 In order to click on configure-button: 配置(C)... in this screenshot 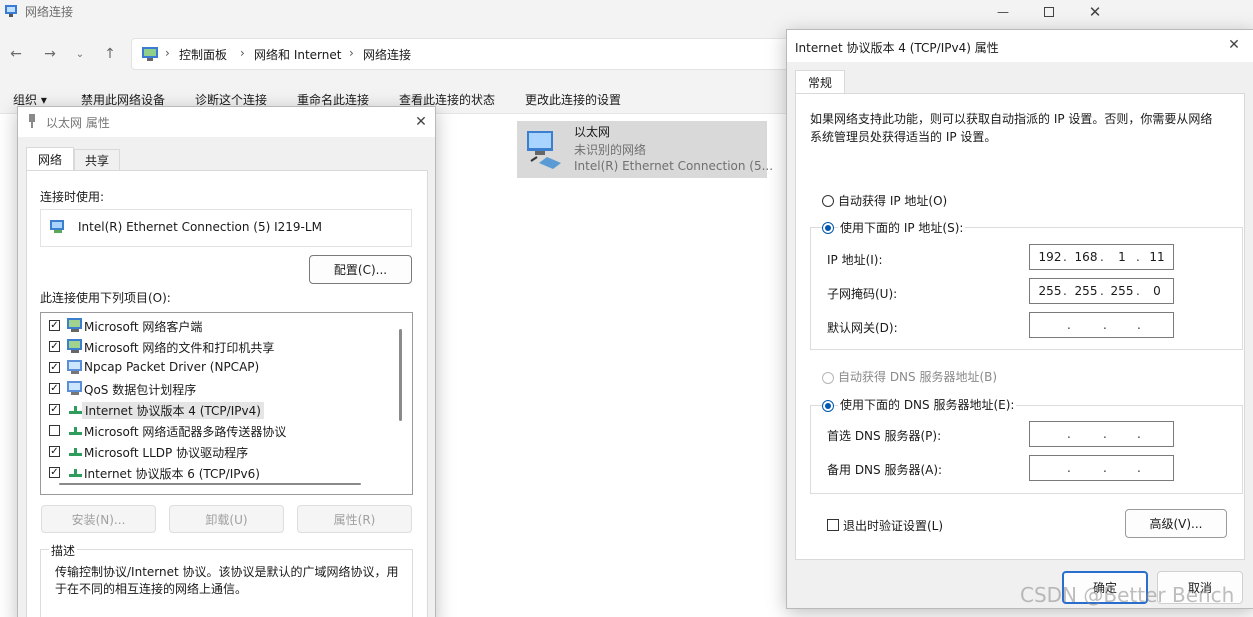, I will do `click(360, 269)`.